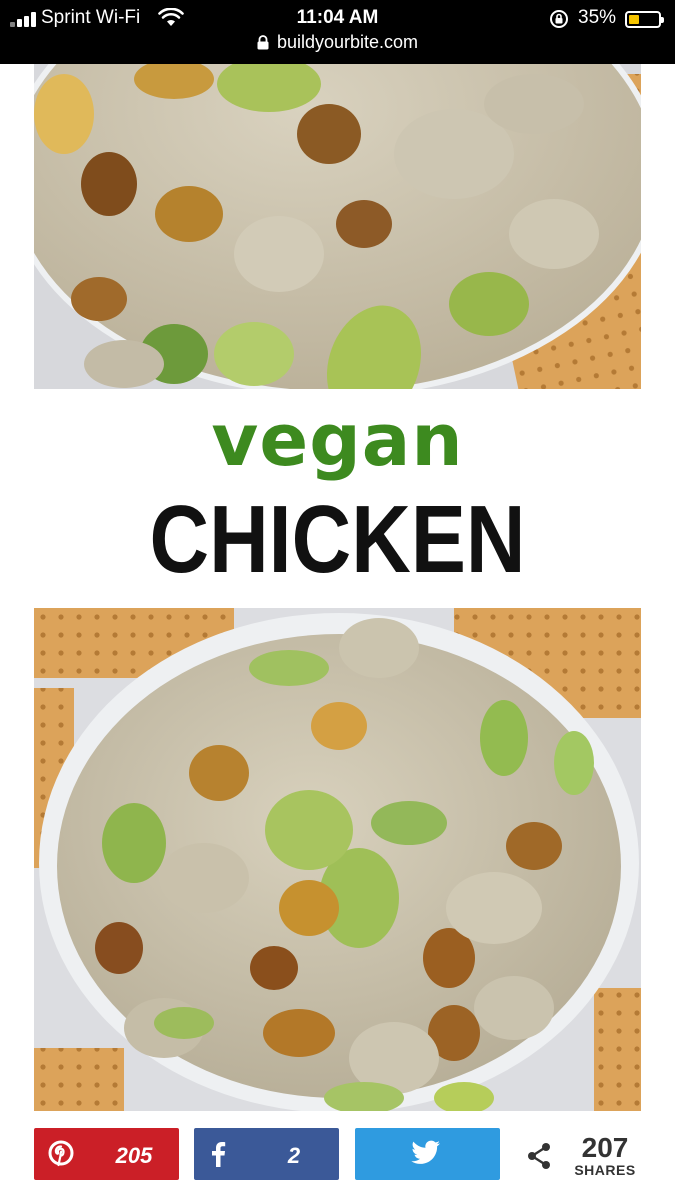 The width and height of the screenshot is (675, 1200). What do you see at coordinates (294, 1155) in the screenshot?
I see `facebook-count: 2` at bounding box center [294, 1155].